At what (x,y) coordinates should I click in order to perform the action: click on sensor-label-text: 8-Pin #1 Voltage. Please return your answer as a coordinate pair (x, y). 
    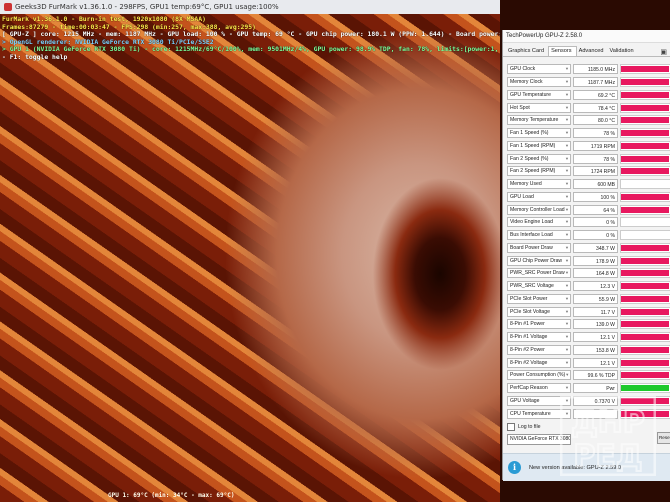
    Looking at the image, I should click on (529, 337).